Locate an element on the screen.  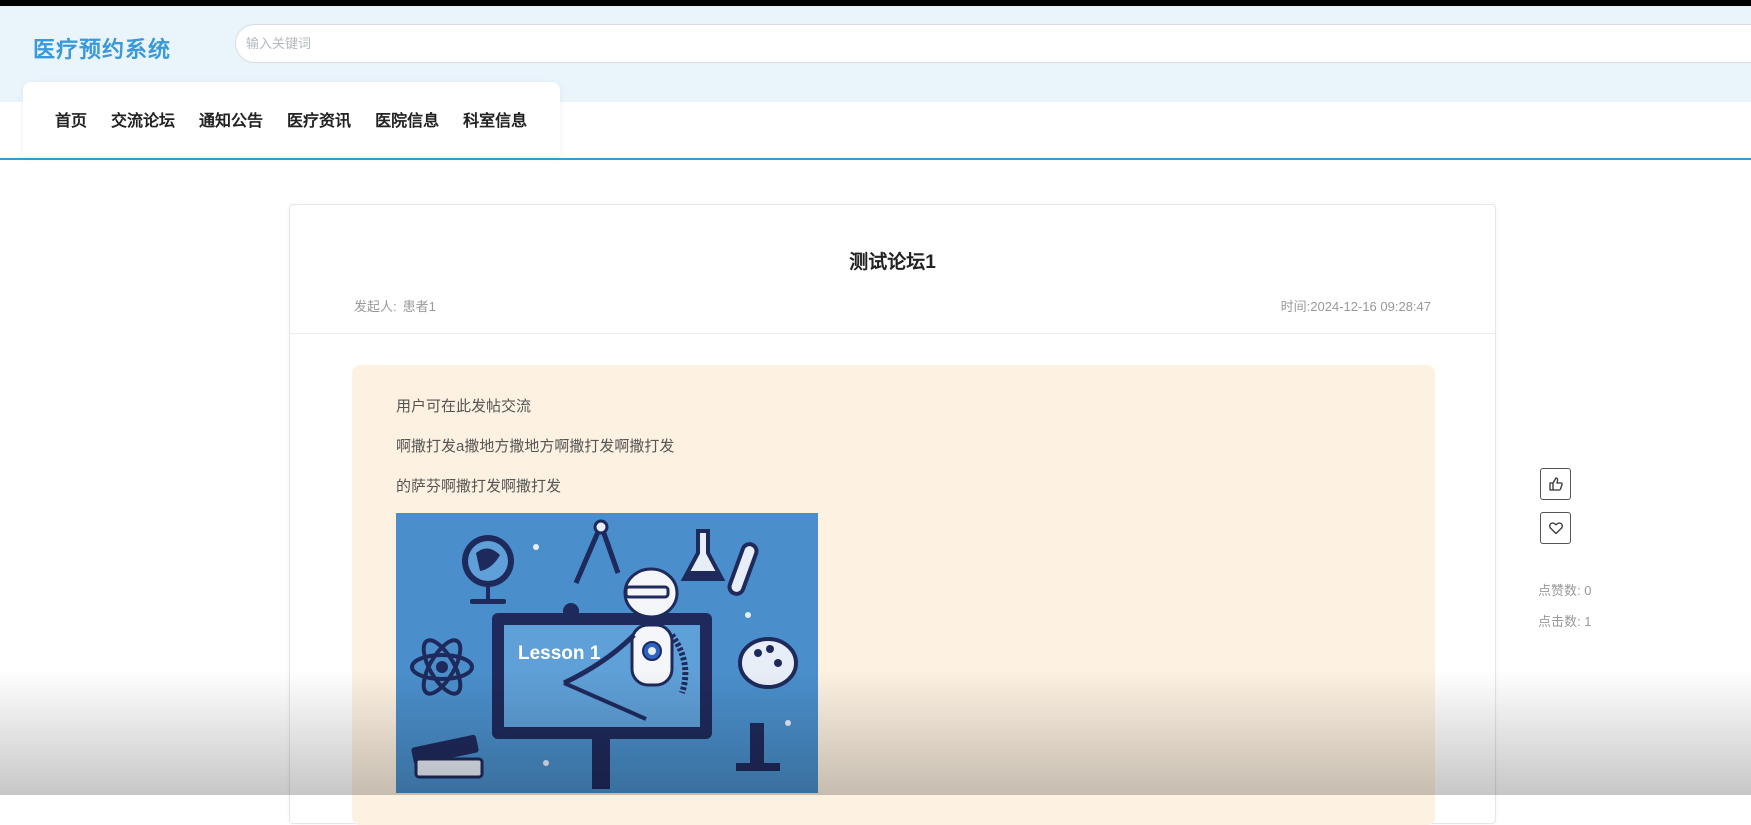
content-paragraph: 的萨芬啊撒打发啊撒打发 is located at coordinates (479, 486).